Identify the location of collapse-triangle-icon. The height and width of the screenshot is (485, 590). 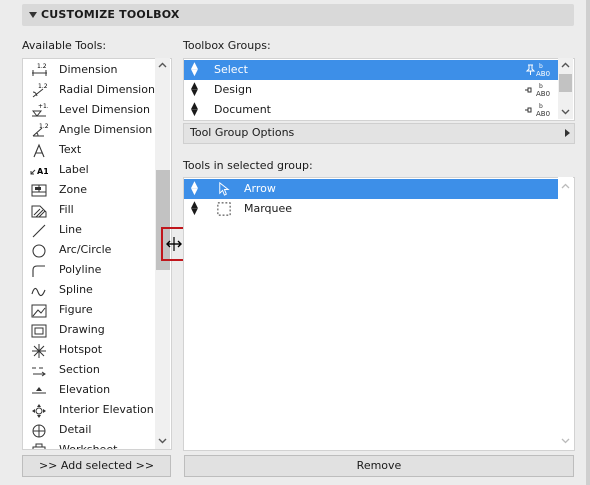
(33, 15).